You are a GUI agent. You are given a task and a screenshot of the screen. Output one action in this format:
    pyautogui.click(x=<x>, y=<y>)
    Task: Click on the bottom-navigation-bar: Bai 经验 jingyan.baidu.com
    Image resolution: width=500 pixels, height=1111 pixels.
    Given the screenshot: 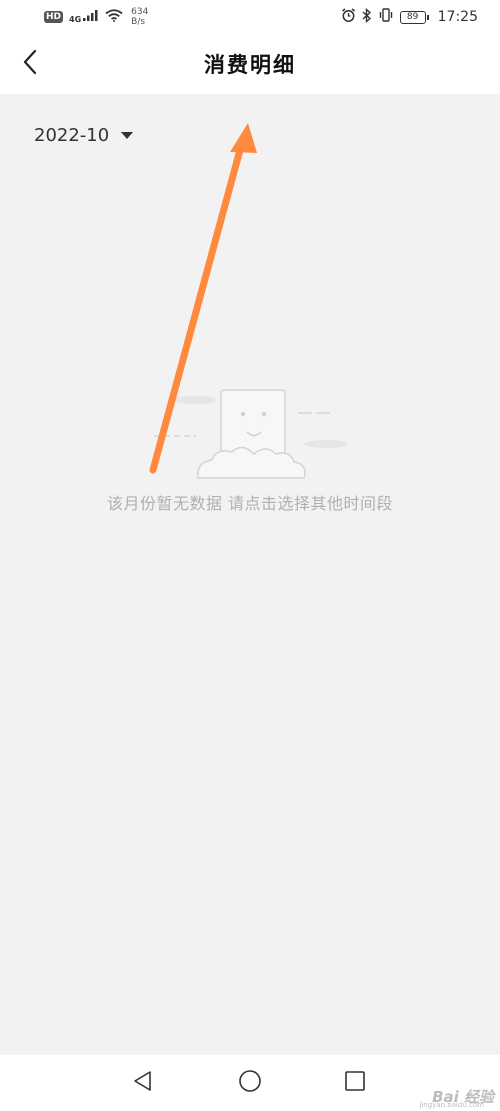 What is the action you would take?
    pyautogui.click(x=250, y=1083)
    